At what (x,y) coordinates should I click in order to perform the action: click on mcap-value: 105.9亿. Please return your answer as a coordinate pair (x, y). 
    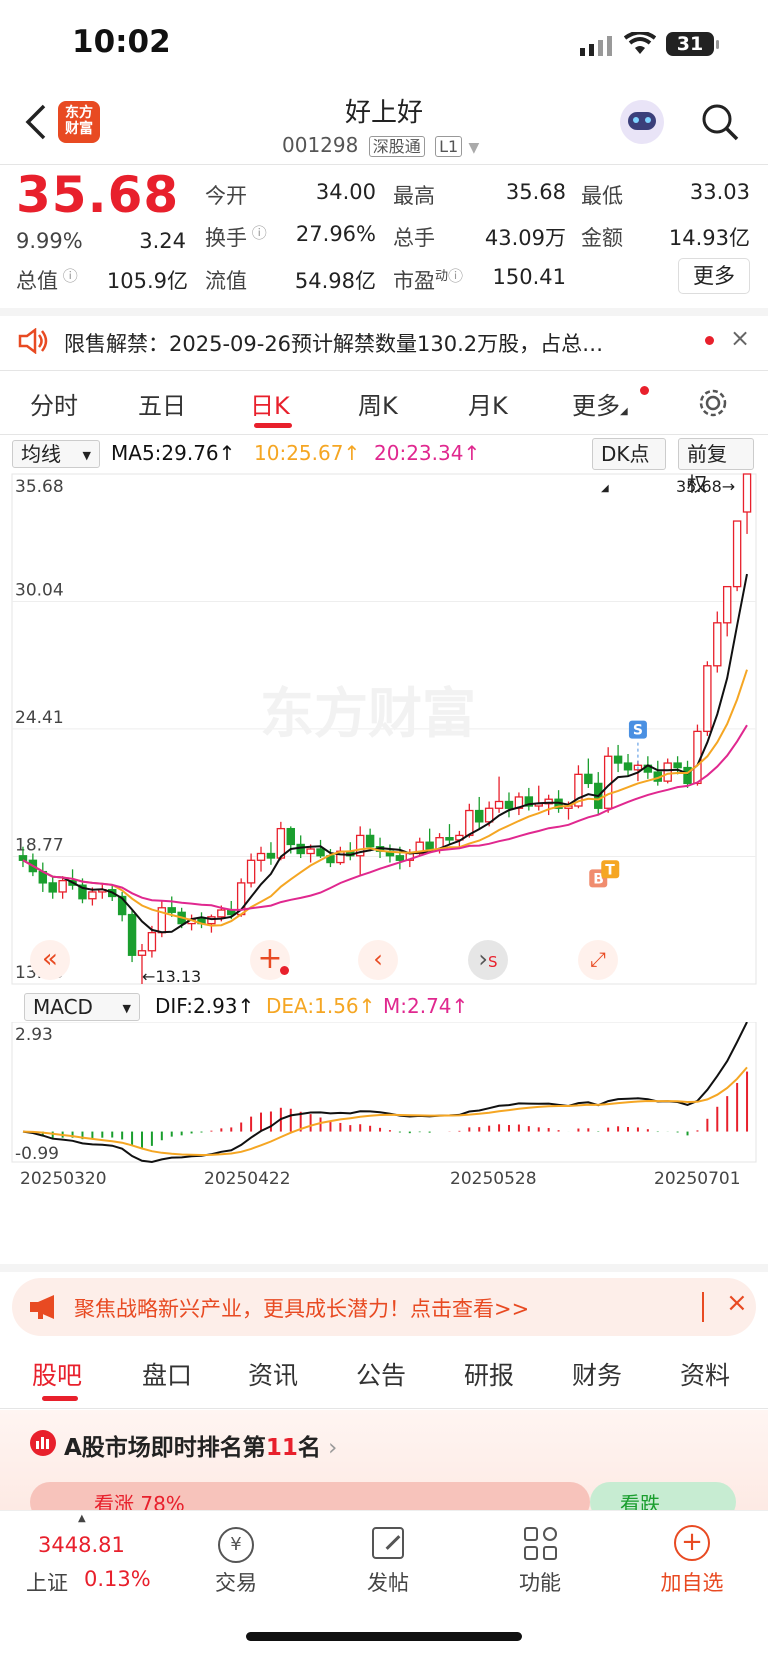
    Looking at the image, I should click on (147, 281).